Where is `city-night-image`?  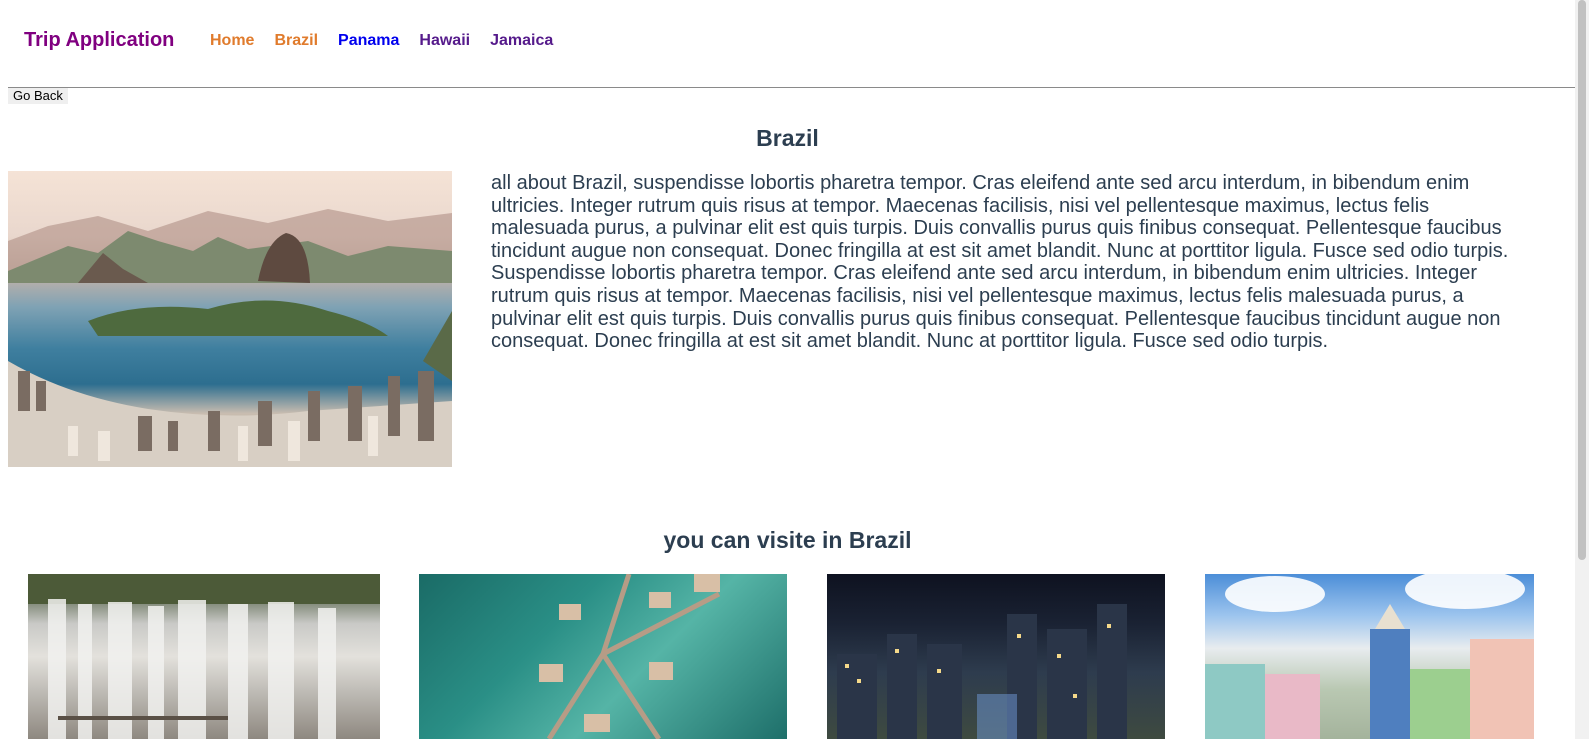
city-night-image is located at coordinates (996, 656).